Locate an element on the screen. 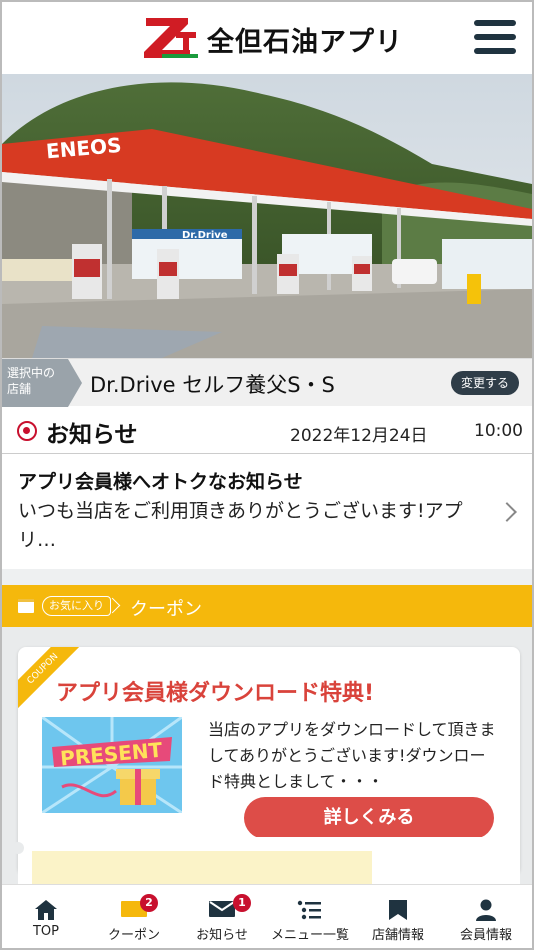  selected-store-tag-line1: 選択中の is located at coordinates (31, 373).